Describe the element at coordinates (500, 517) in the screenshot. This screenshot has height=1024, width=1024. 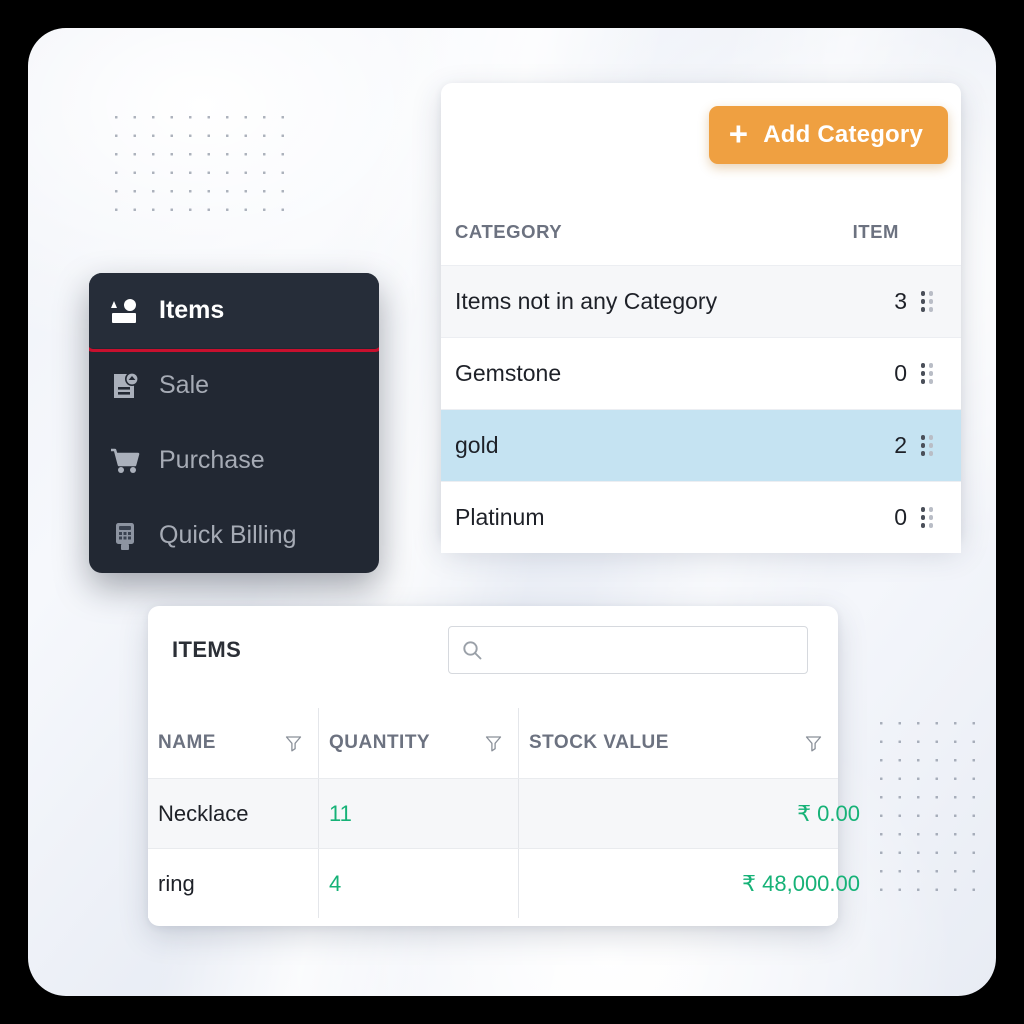
I see `category-name: Platinum` at that location.